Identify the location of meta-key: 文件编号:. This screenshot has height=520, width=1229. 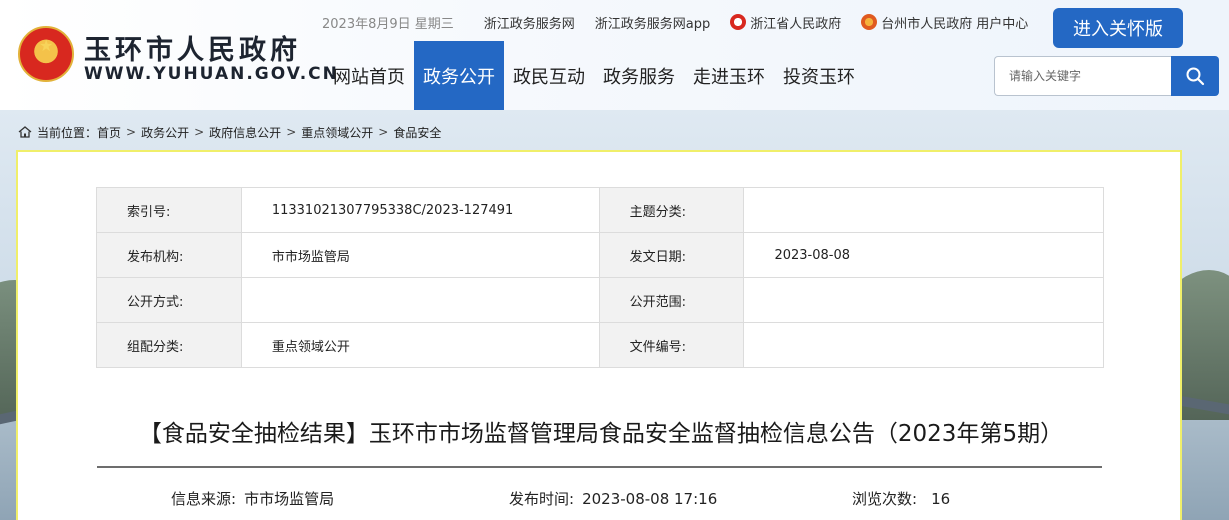
(671, 345).